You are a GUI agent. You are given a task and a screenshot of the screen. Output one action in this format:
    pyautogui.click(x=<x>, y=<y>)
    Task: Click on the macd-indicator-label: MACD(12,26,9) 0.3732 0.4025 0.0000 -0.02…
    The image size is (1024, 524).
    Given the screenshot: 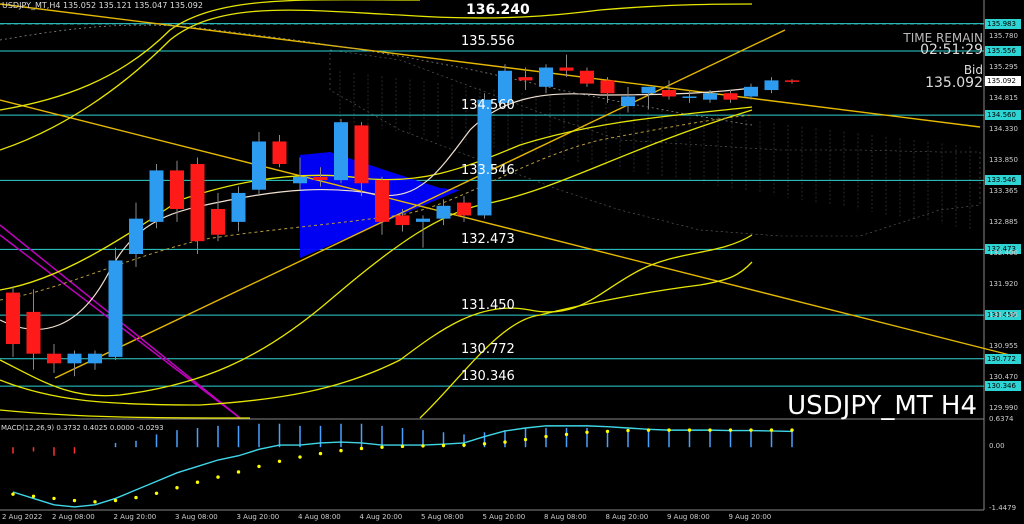 What is the action you would take?
    pyautogui.click(x=82, y=428)
    